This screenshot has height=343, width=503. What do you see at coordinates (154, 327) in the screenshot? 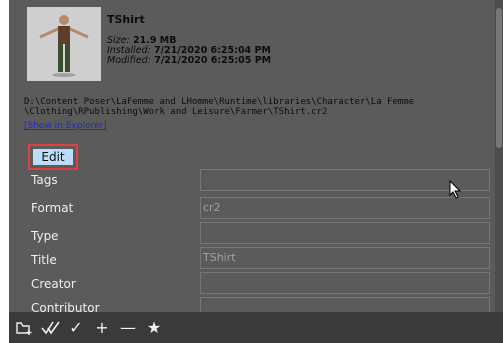
I see `star-icon: ★` at bounding box center [154, 327].